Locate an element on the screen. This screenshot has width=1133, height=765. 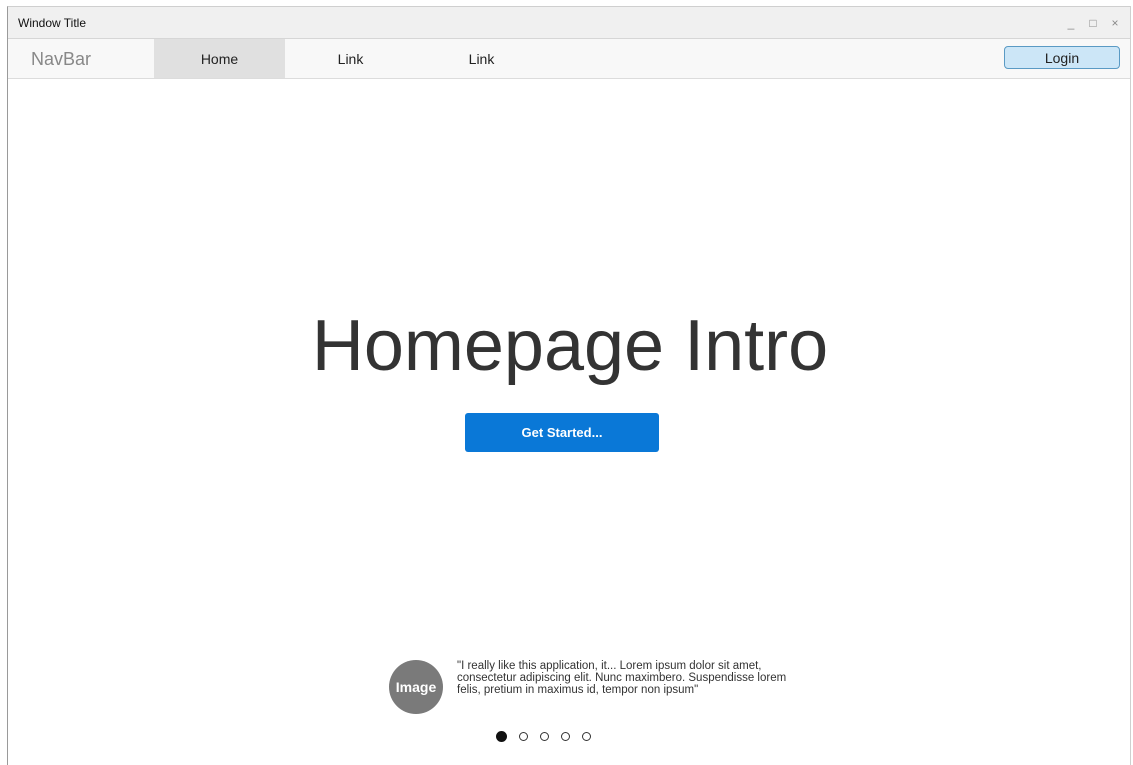
nav-item-link-1: Link is located at coordinates (350, 58).